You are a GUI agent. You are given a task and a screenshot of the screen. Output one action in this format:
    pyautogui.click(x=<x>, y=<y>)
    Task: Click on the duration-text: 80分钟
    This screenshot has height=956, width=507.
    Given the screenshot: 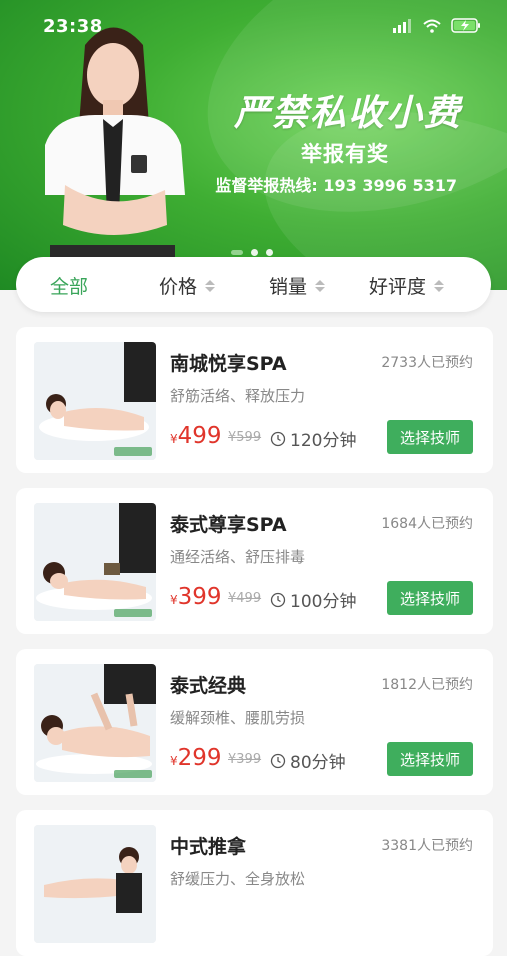 What is the action you would take?
    pyautogui.click(x=318, y=763)
    